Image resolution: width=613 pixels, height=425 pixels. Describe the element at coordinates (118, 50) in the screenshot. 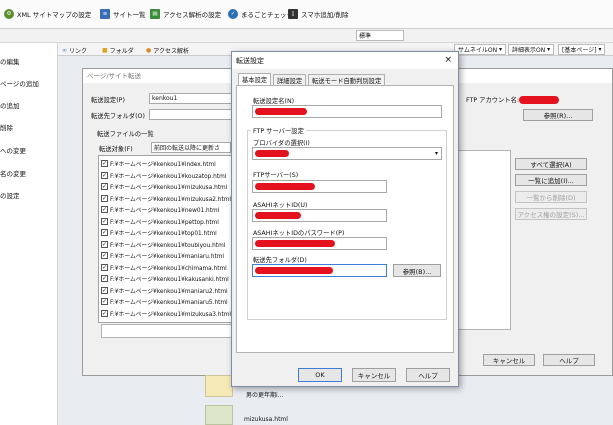

I see `tab-folder: ■ フォルダ` at that location.